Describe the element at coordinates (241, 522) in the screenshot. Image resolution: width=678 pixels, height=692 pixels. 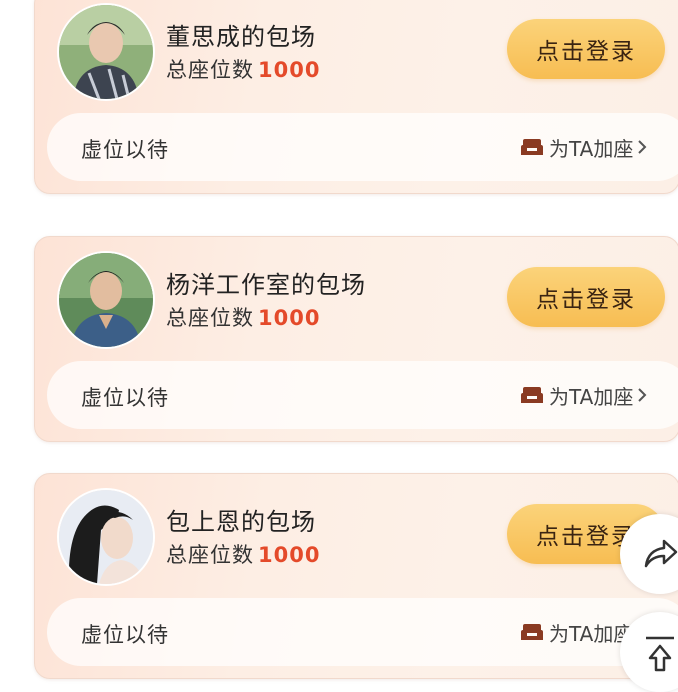
I see `host-name: 包上恩的包场` at that location.